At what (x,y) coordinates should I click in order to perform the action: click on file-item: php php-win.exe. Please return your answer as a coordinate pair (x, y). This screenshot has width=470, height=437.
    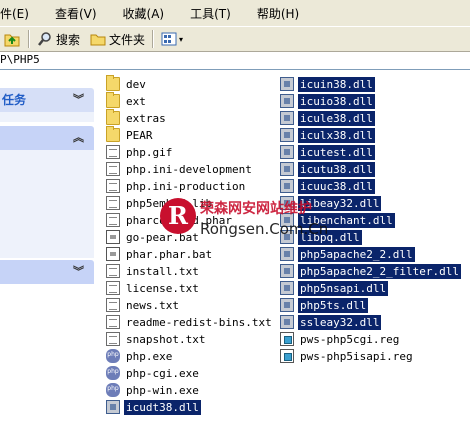
    Looking at the image, I should click on (153, 390).